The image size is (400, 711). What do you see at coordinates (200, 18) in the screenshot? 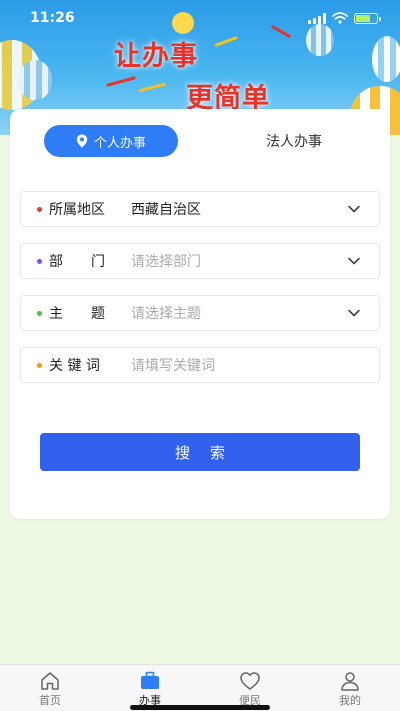
I see `status-bar: 11:26` at bounding box center [200, 18].